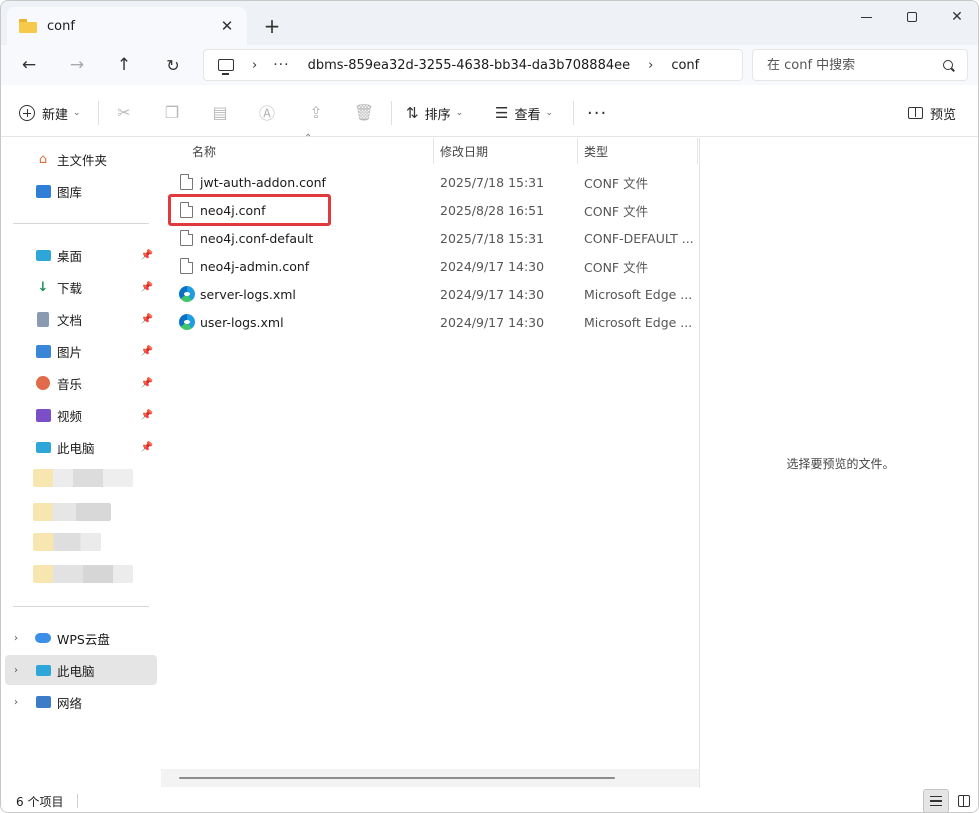 The width and height of the screenshot is (979, 813). Describe the element at coordinates (948, 65) in the screenshot. I see `search-icon` at that location.